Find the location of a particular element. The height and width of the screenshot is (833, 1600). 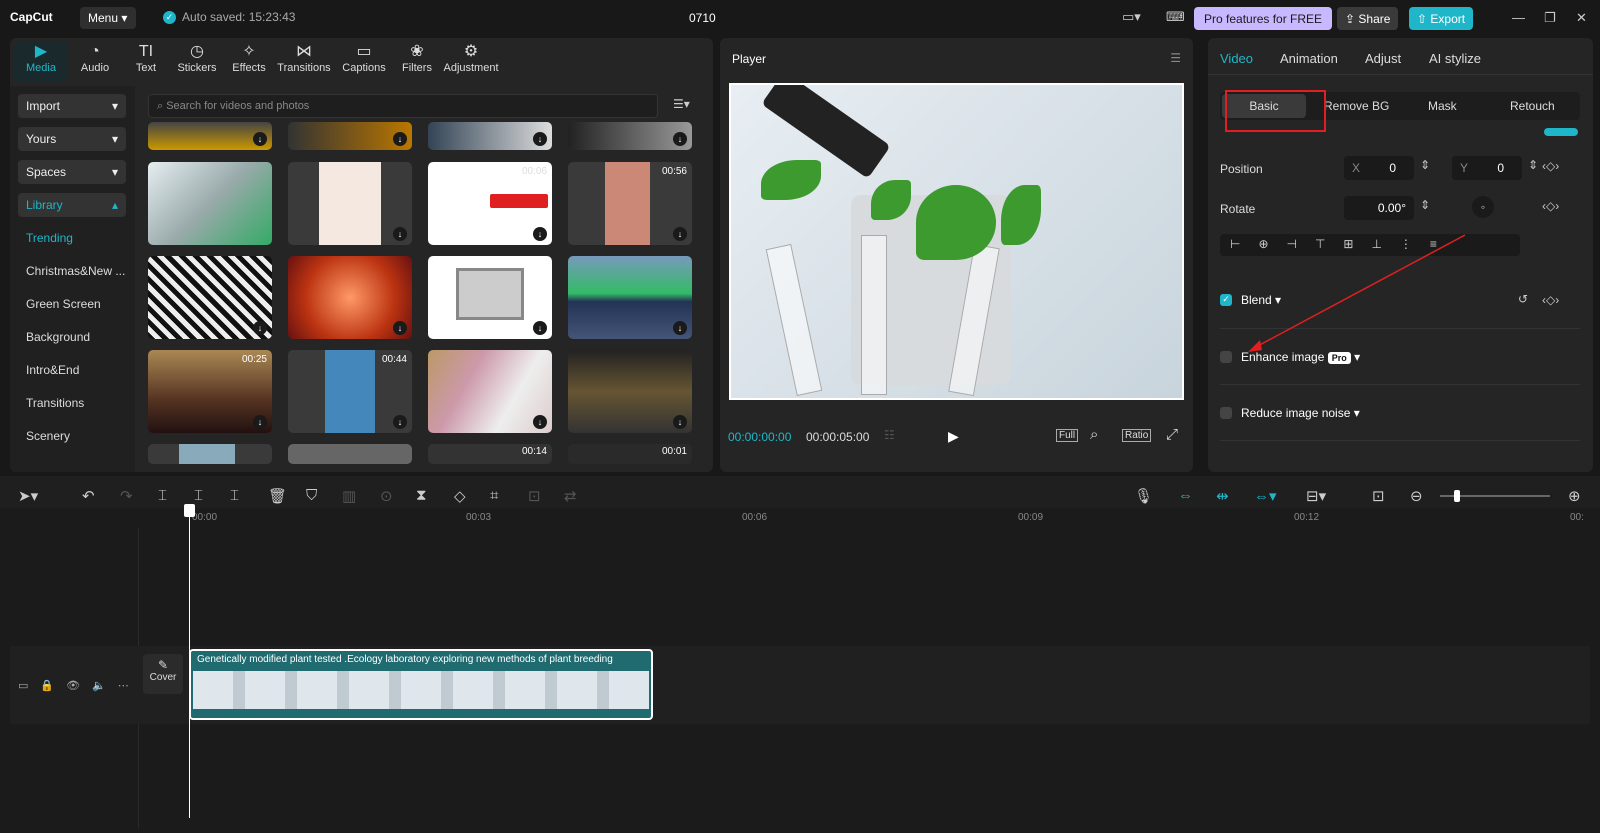

position-x-input: X0 is located at coordinates (1379, 168).